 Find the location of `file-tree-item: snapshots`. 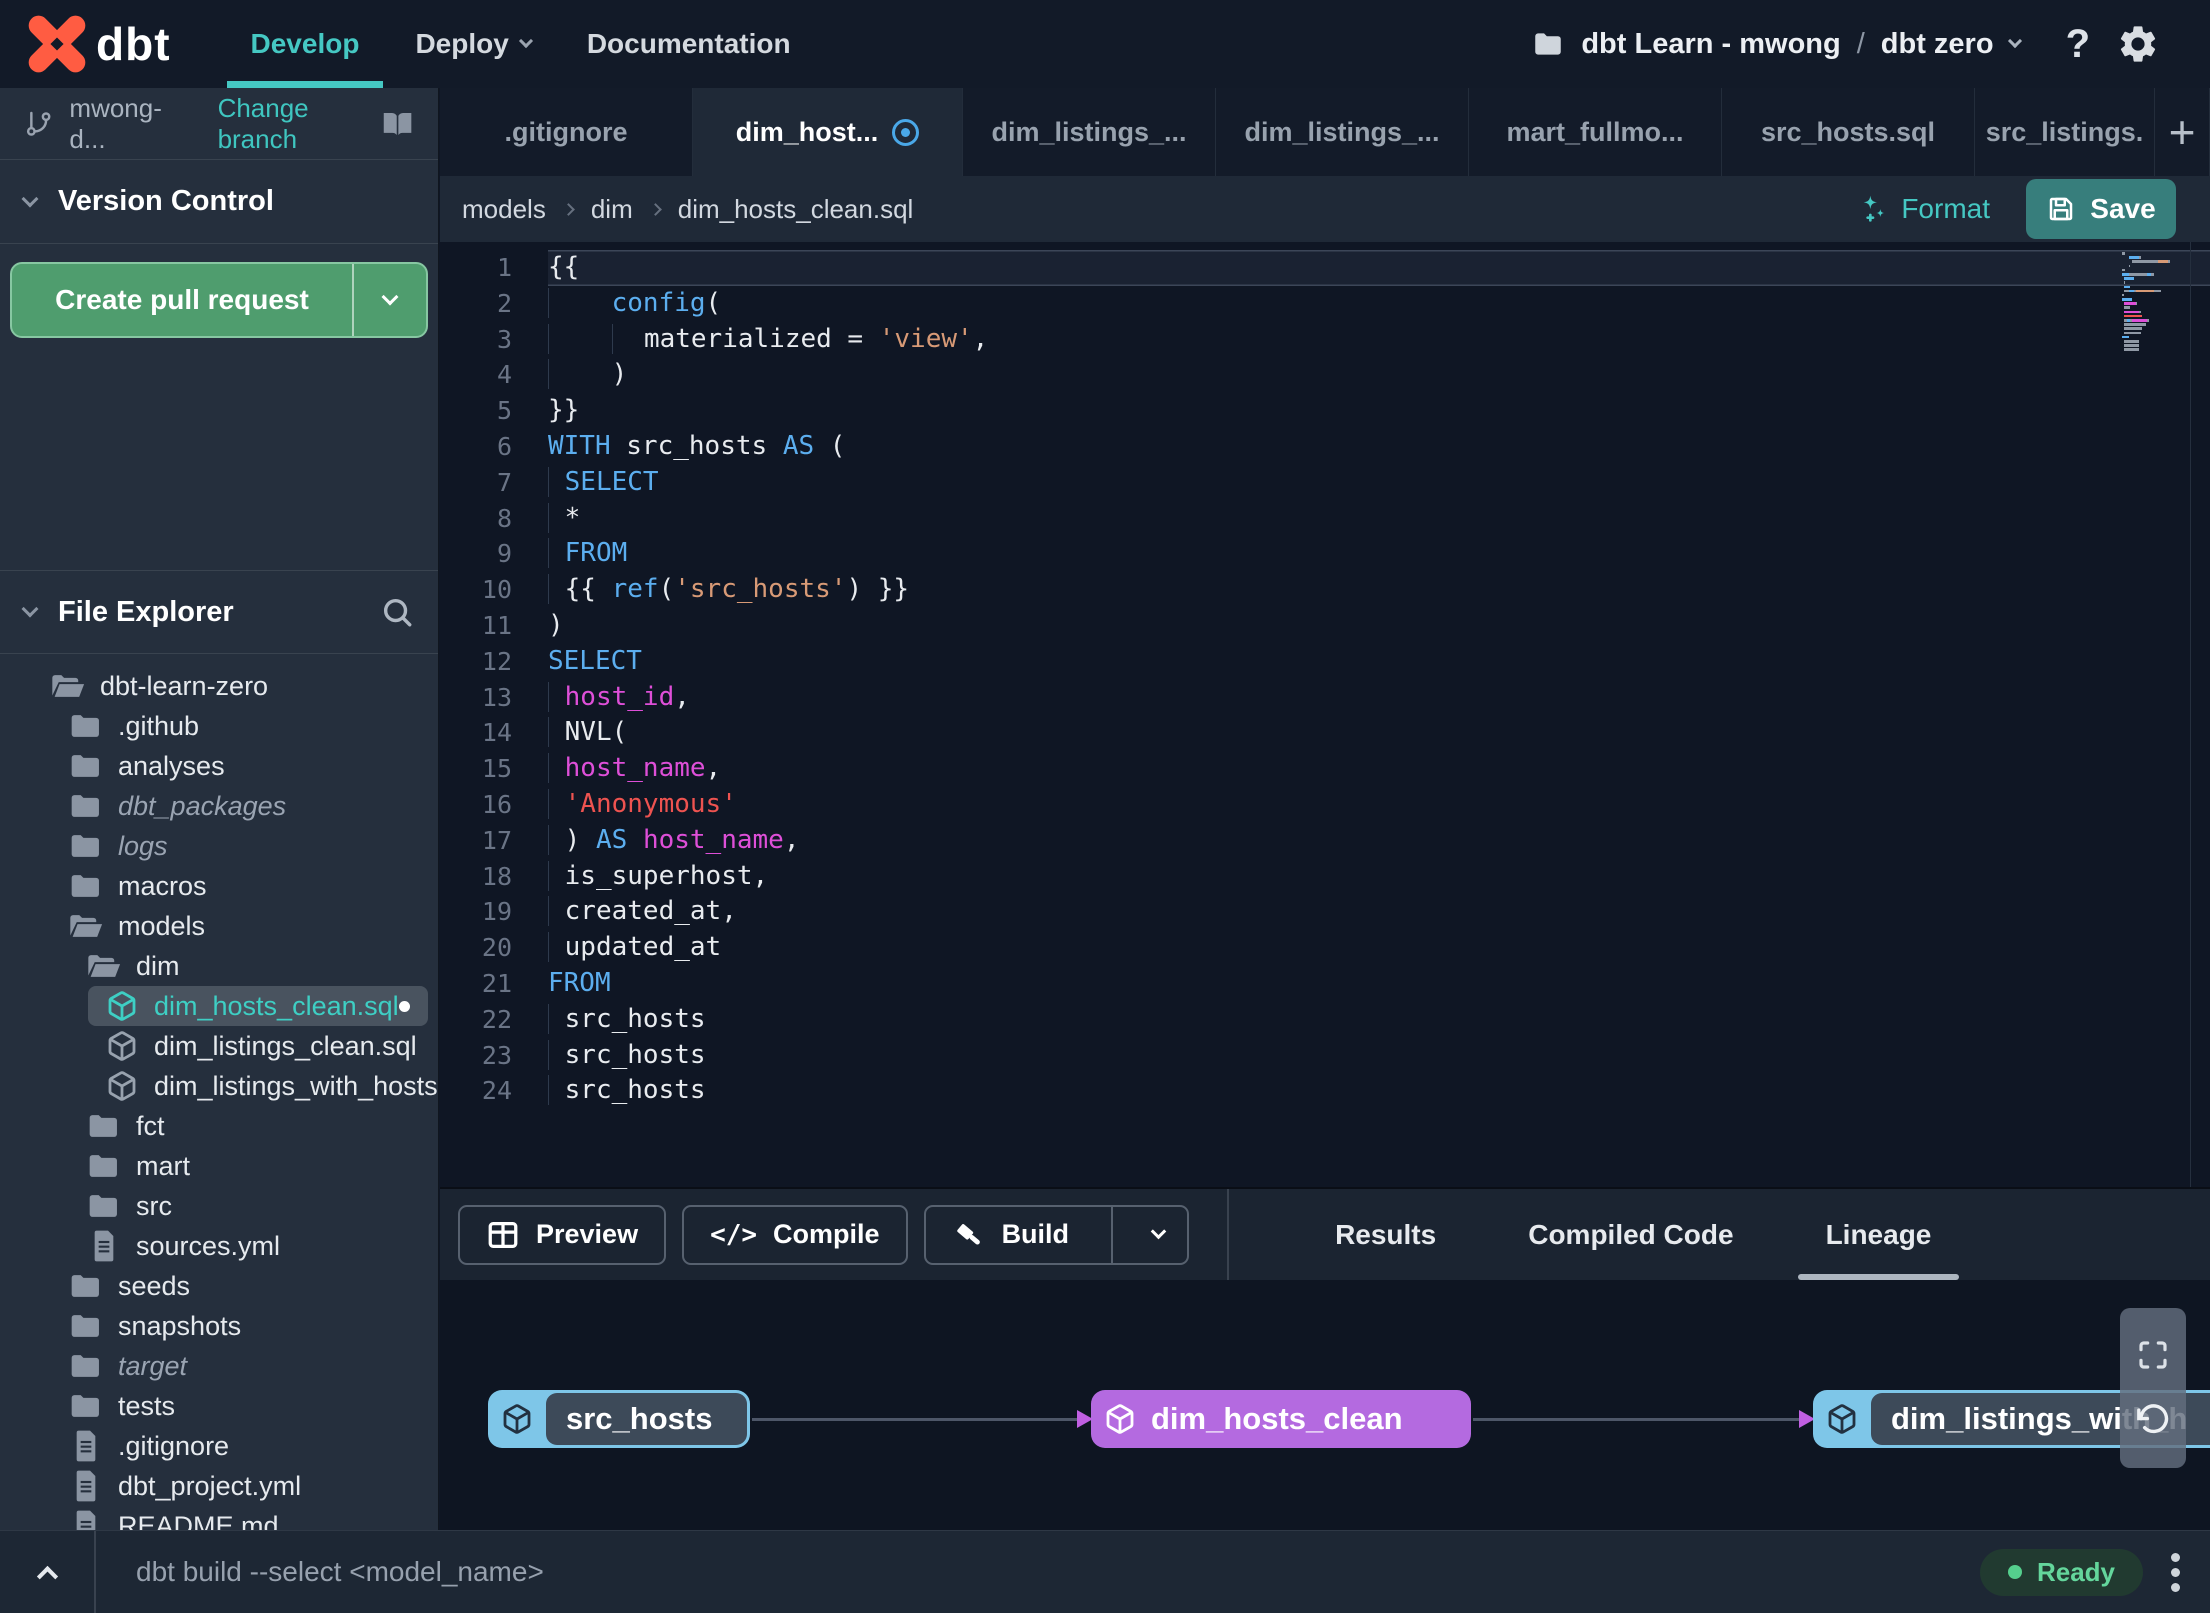

file-tree-item: snapshots is located at coordinates (219, 1326).